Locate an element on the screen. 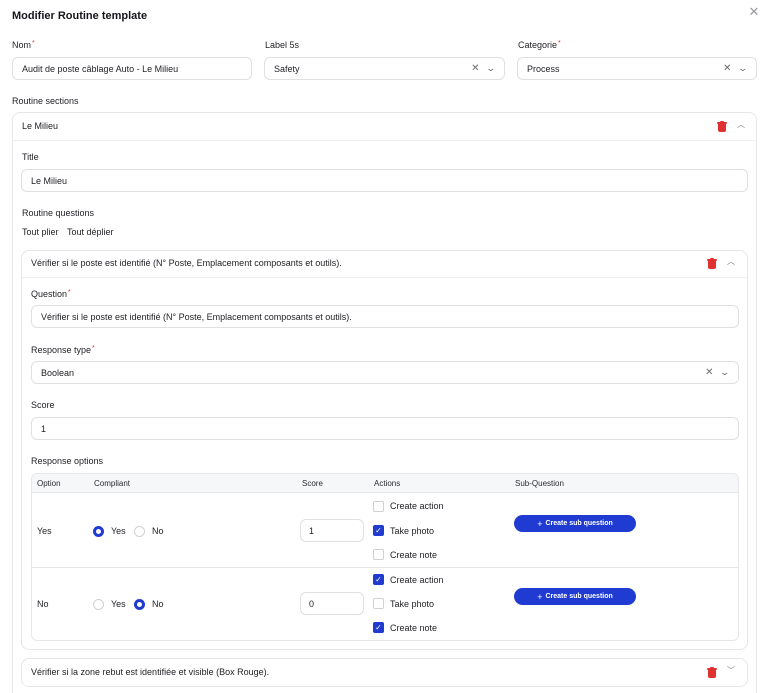  row-2-radio-no is located at coordinates (139, 604).